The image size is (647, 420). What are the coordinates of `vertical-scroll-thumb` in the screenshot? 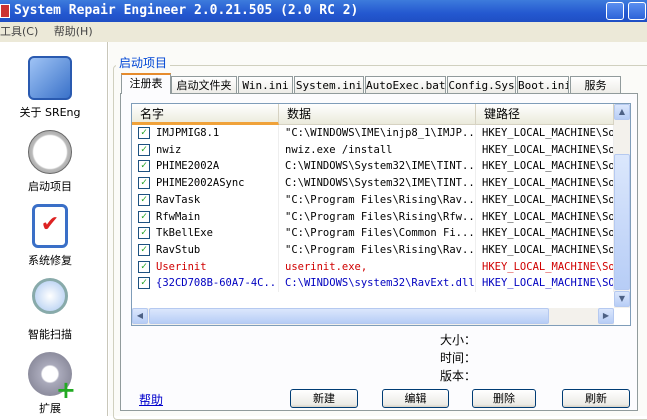 It's located at (622, 222).